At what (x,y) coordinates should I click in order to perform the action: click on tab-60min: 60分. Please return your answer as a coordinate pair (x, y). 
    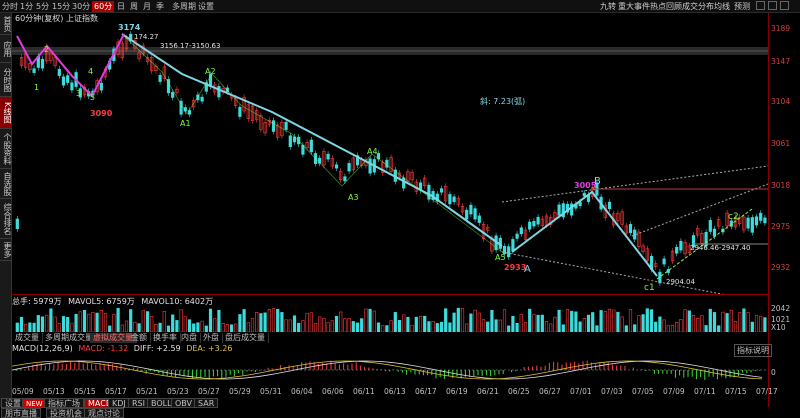
    Looking at the image, I should click on (103, 6).